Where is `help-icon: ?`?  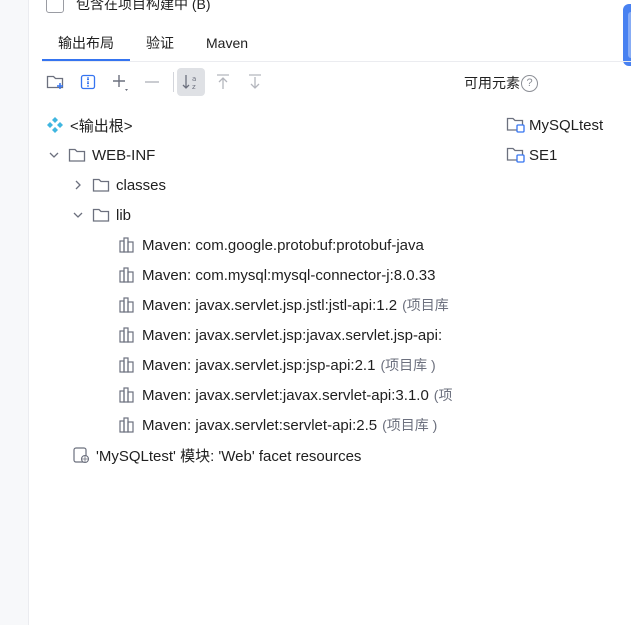 help-icon: ? is located at coordinates (529, 83).